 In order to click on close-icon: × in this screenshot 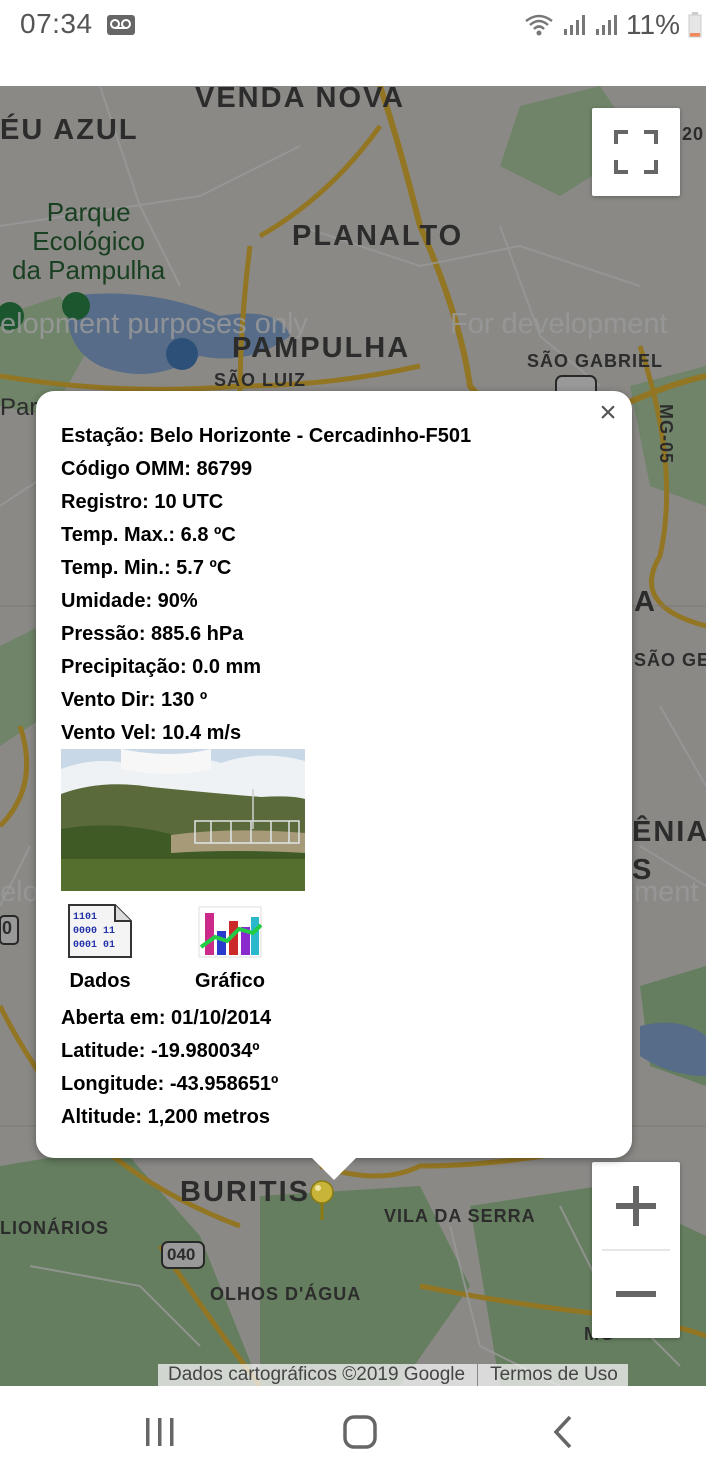, I will do `click(608, 413)`.